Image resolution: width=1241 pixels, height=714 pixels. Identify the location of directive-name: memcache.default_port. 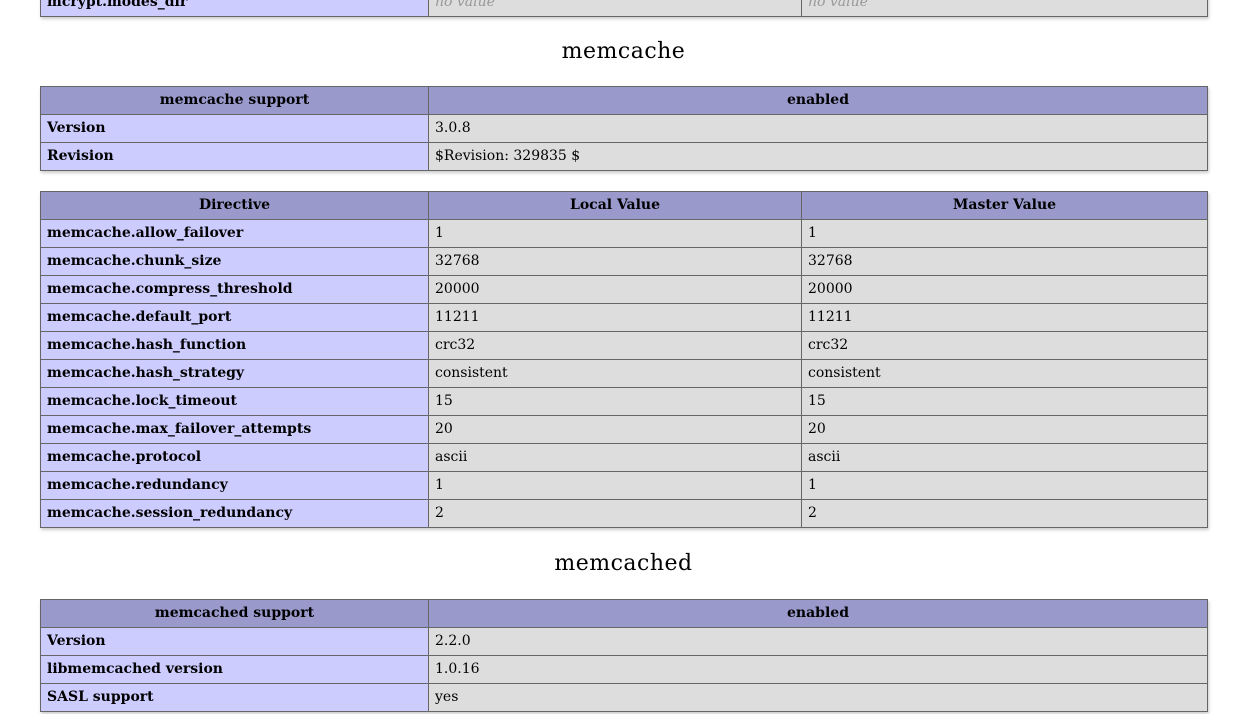
(234, 317).